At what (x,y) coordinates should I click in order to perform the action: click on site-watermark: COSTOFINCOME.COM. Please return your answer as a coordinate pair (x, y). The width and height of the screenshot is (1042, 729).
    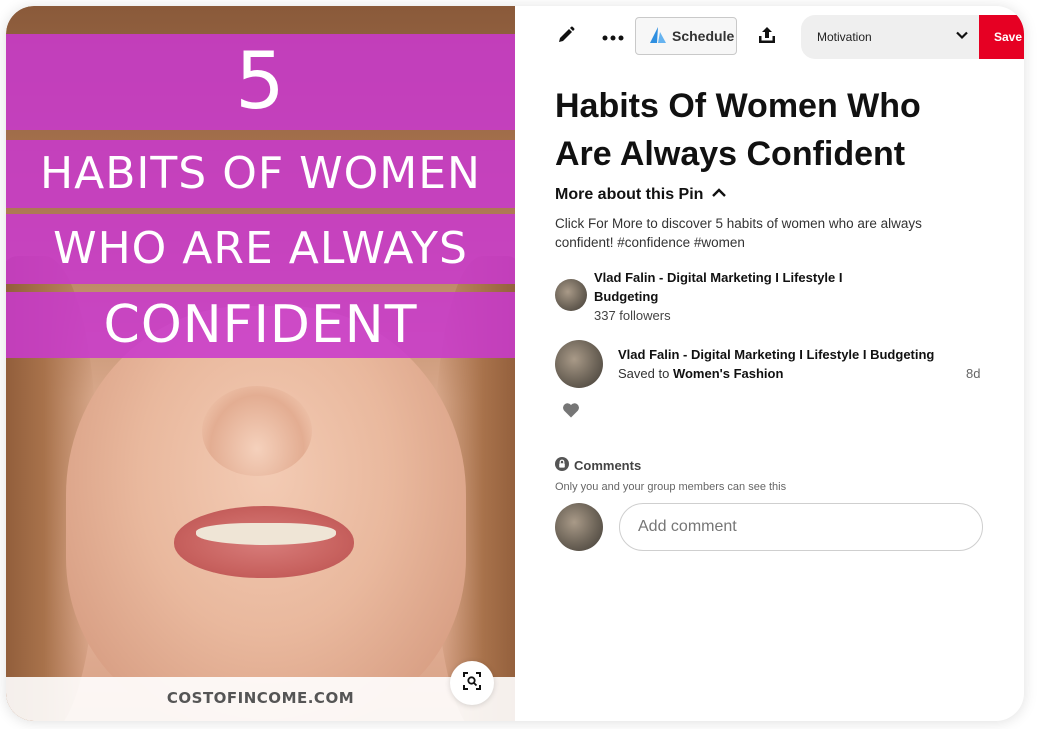
    Looking at the image, I should click on (260, 698).